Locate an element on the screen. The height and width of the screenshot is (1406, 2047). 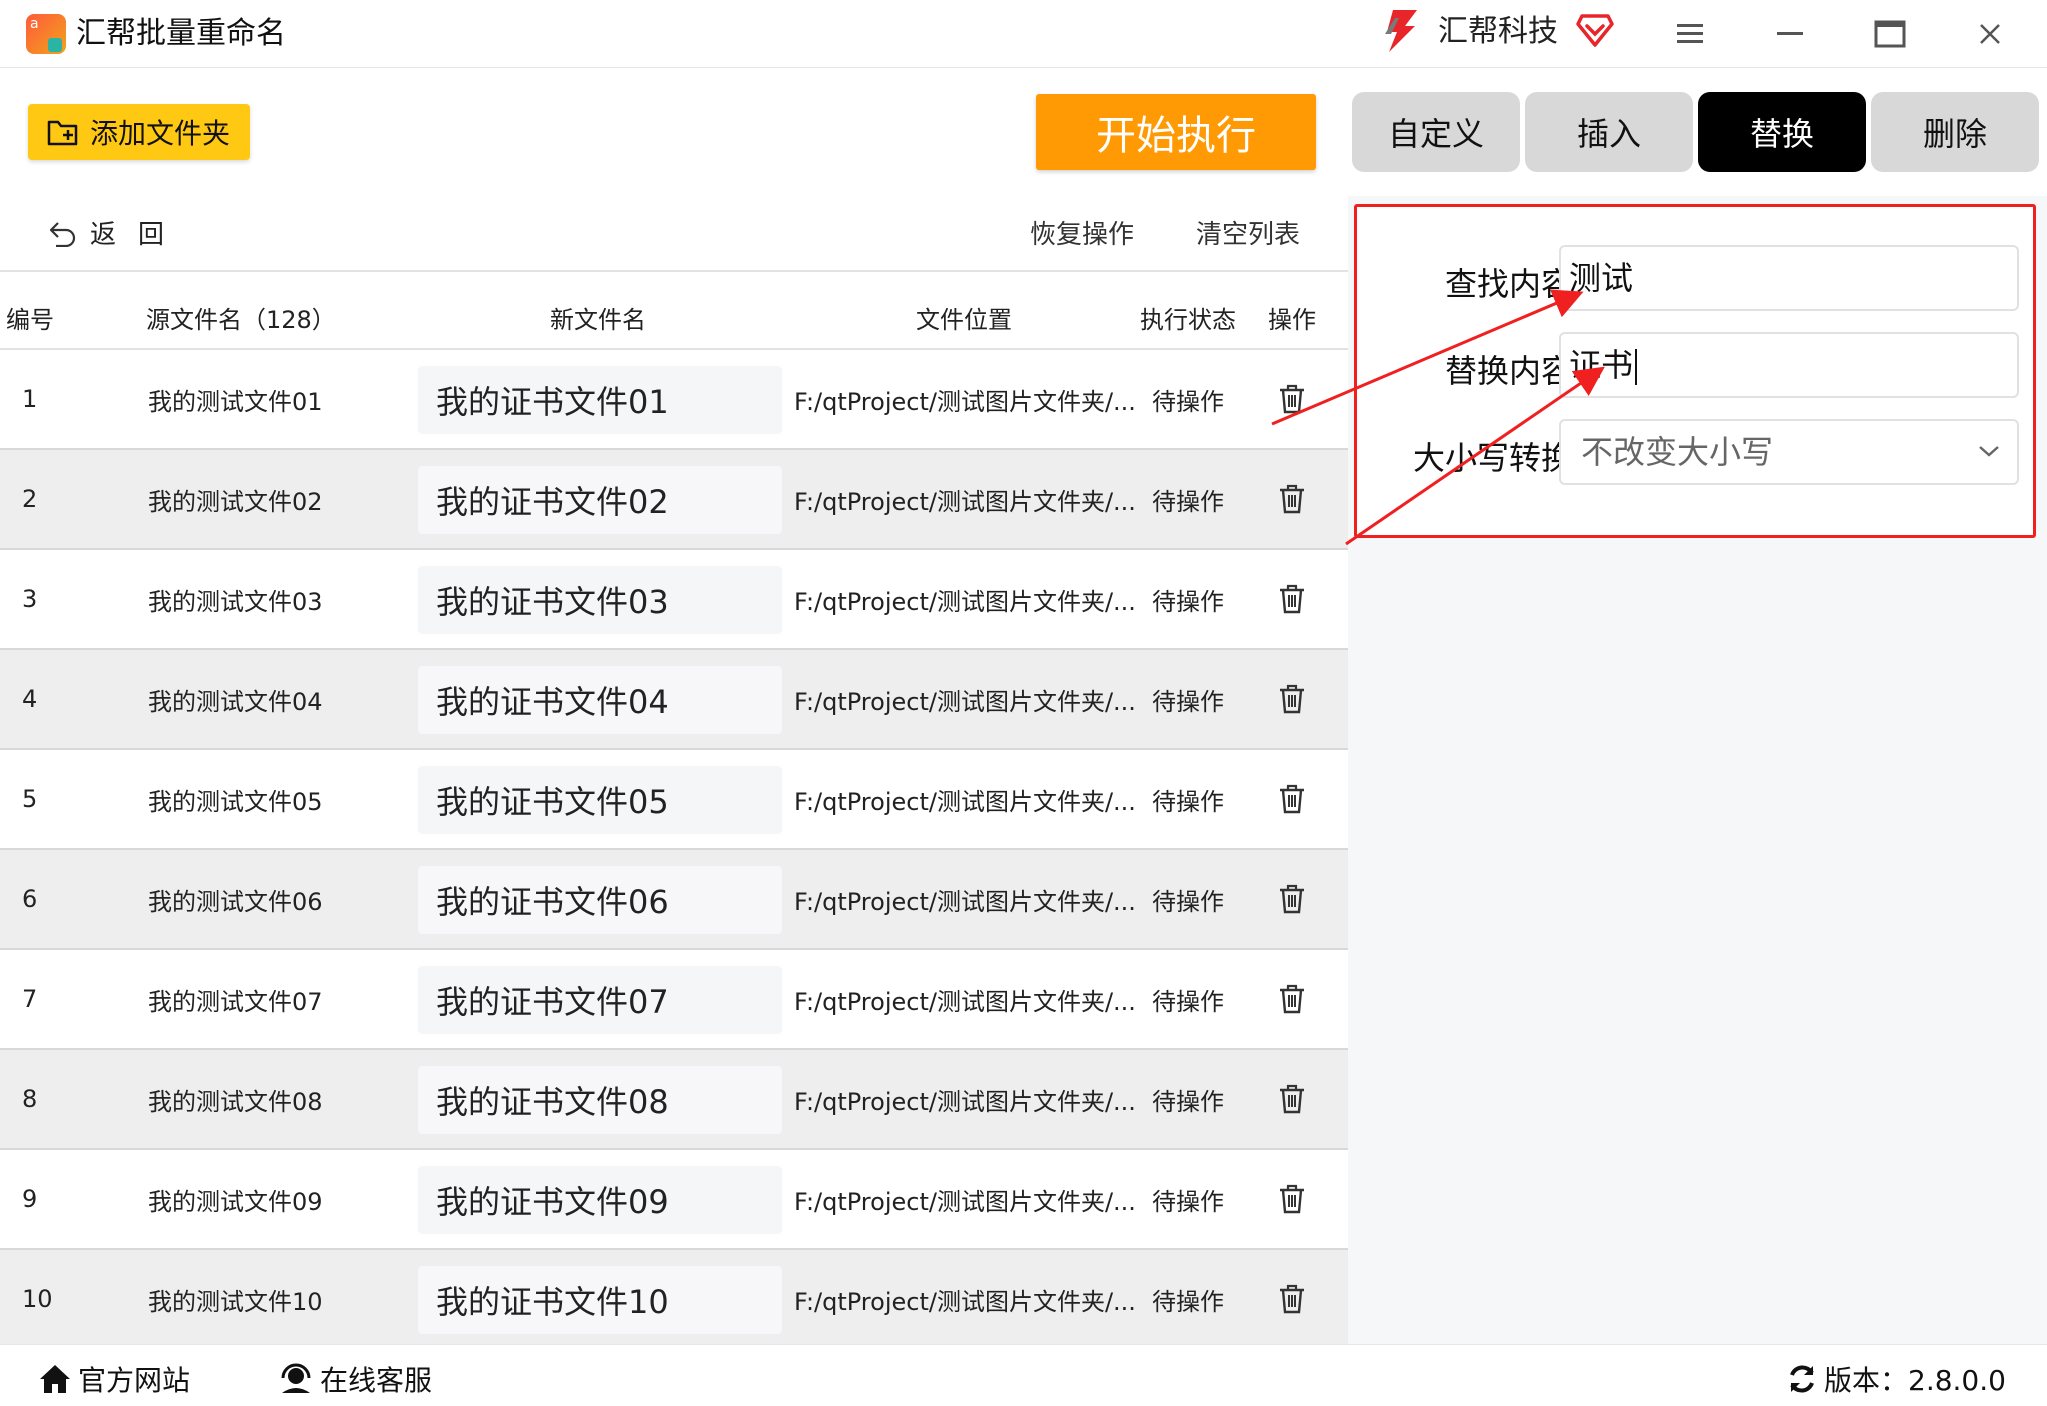
chevron-down-icon is located at coordinates (1989, 451).